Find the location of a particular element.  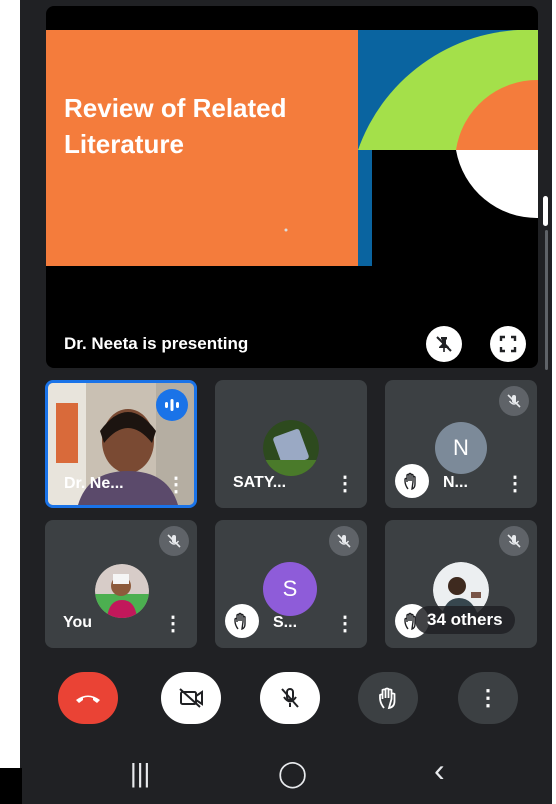

home-button: ◯ is located at coordinates (292, 773).